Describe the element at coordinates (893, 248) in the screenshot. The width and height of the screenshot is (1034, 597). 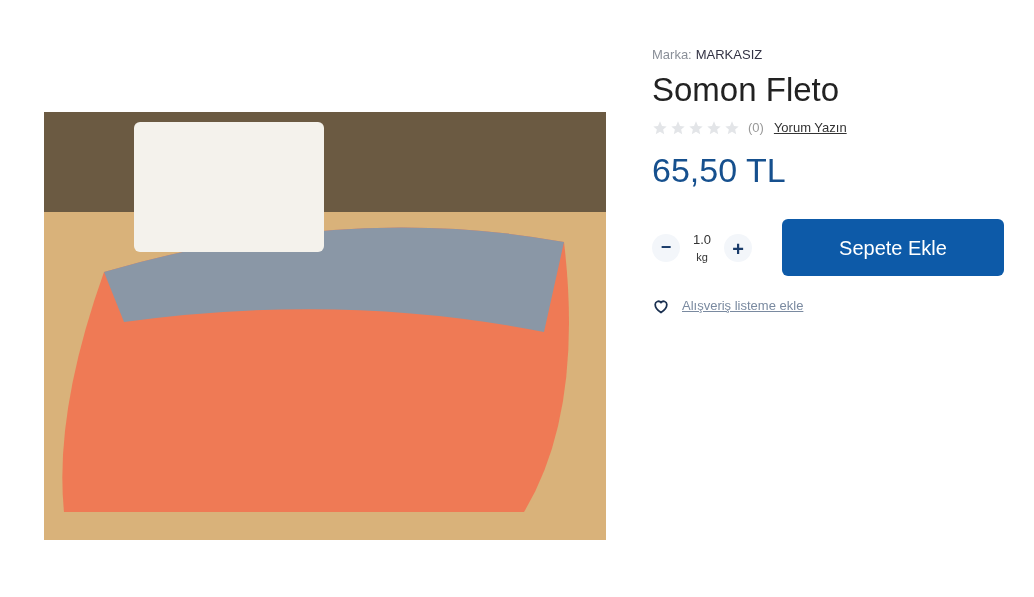
I see `add-to-cart-button: Sepete Ekle` at that location.